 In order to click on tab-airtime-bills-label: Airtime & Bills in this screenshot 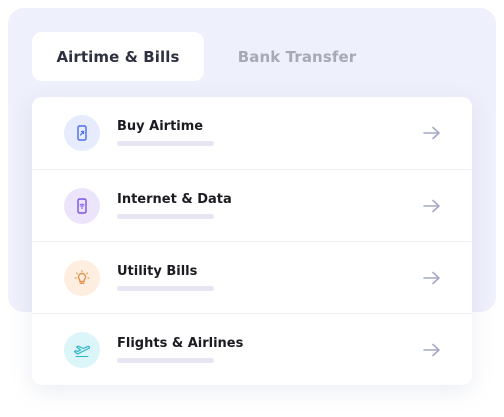, I will do `click(118, 56)`.